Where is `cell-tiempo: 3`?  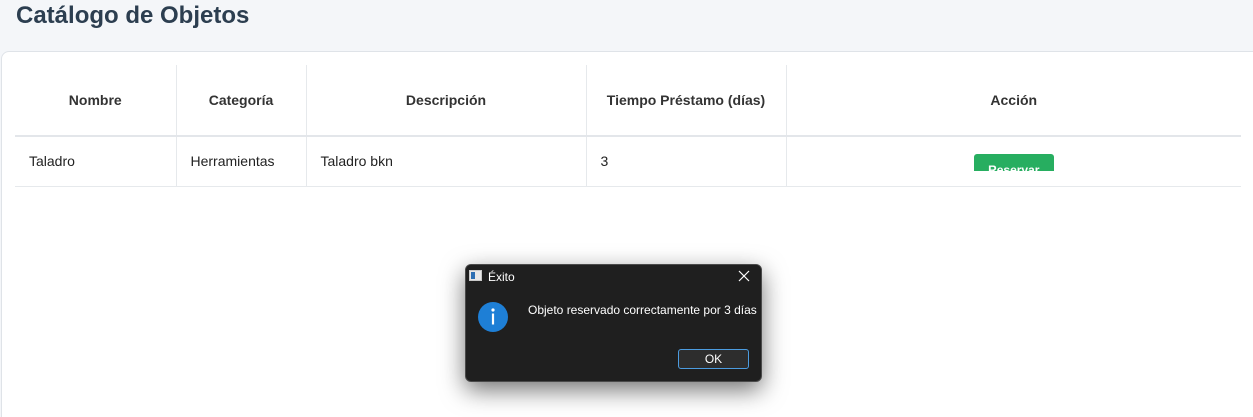
cell-tiempo: 3 is located at coordinates (685, 161).